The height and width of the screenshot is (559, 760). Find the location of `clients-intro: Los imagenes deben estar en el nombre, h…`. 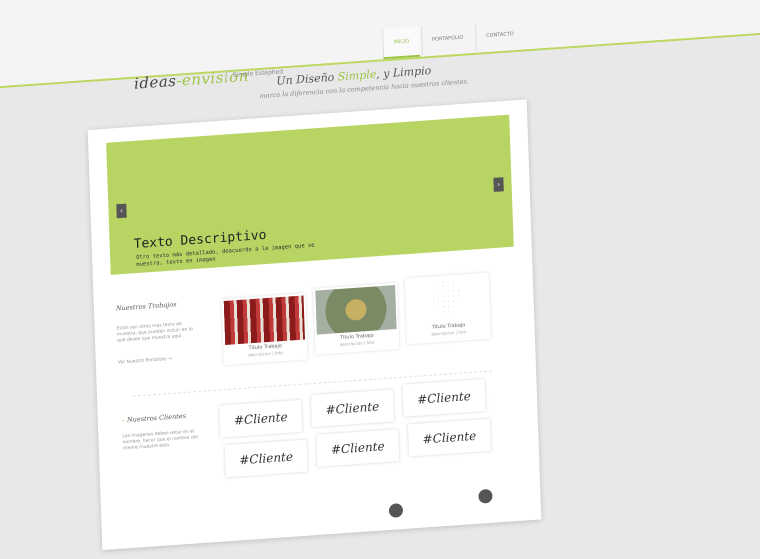

clients-intro: Los imagenes deben estar en el nombre, h… is located at coordinates (160, 440).